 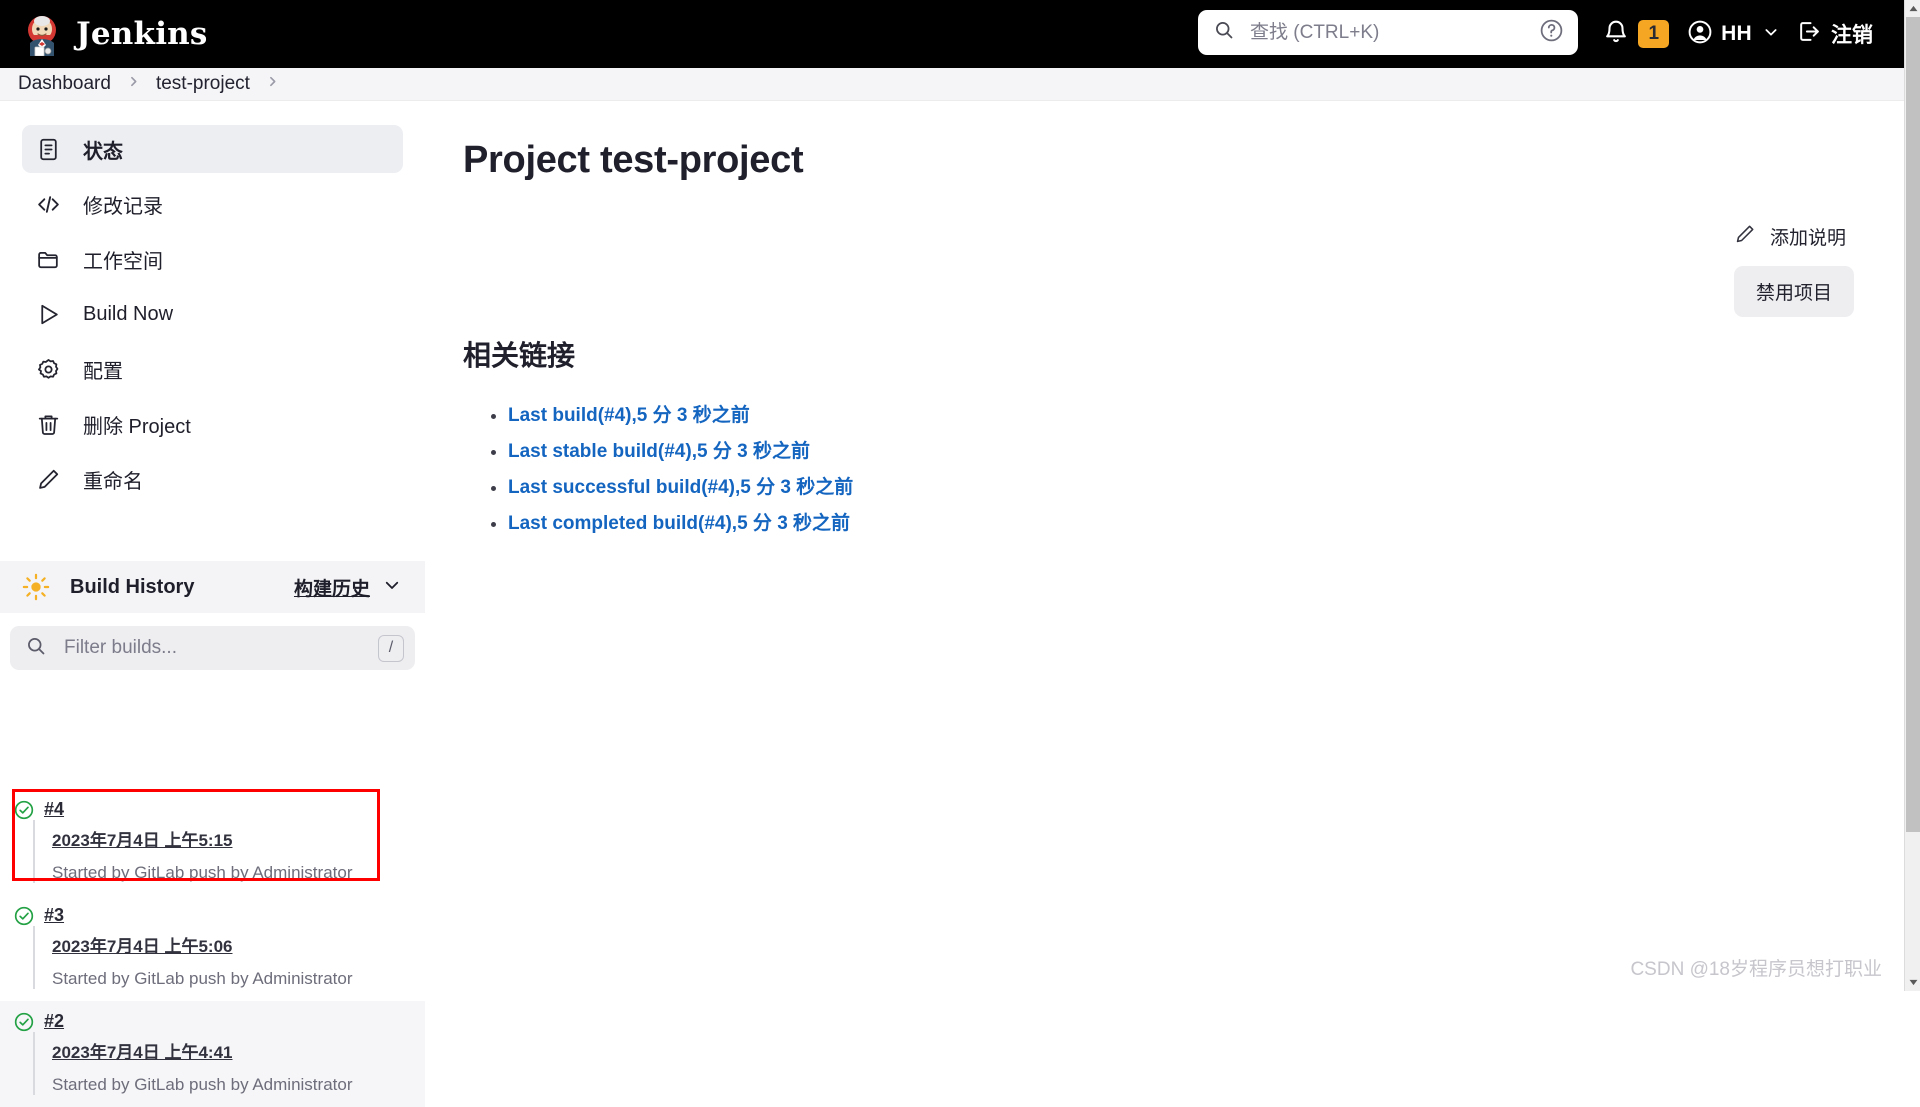 I want to click on build-history-link: 构建历史, so click(x=347, y=587).